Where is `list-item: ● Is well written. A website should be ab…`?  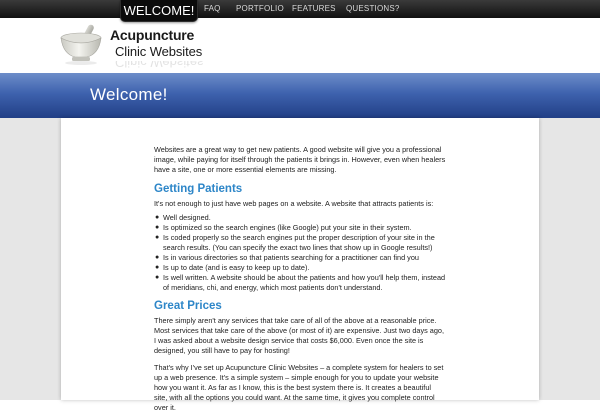 list-item: ● Is well written. A website should be ab… is located at coordinates (300, 283).